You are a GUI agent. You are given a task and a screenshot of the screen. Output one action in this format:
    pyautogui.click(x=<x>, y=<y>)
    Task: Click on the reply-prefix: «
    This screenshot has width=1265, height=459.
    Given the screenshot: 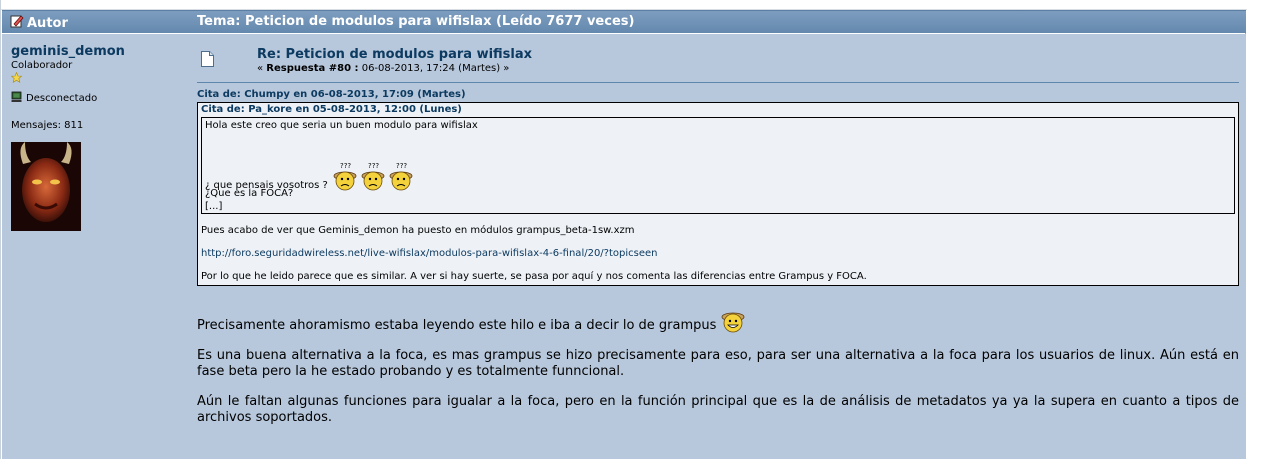 What is the action you would take?
    pyautogui.click(x=262, y=68)
    